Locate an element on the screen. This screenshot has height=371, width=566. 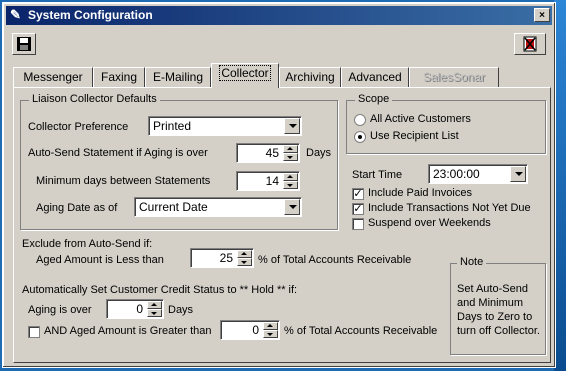
exit-icon is located at coordinates (530, 44).